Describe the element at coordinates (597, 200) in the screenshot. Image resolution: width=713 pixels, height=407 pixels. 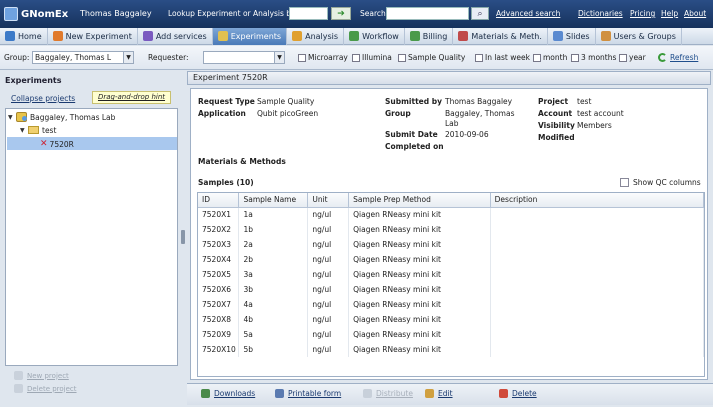
I see `column-header: Description` at that location.